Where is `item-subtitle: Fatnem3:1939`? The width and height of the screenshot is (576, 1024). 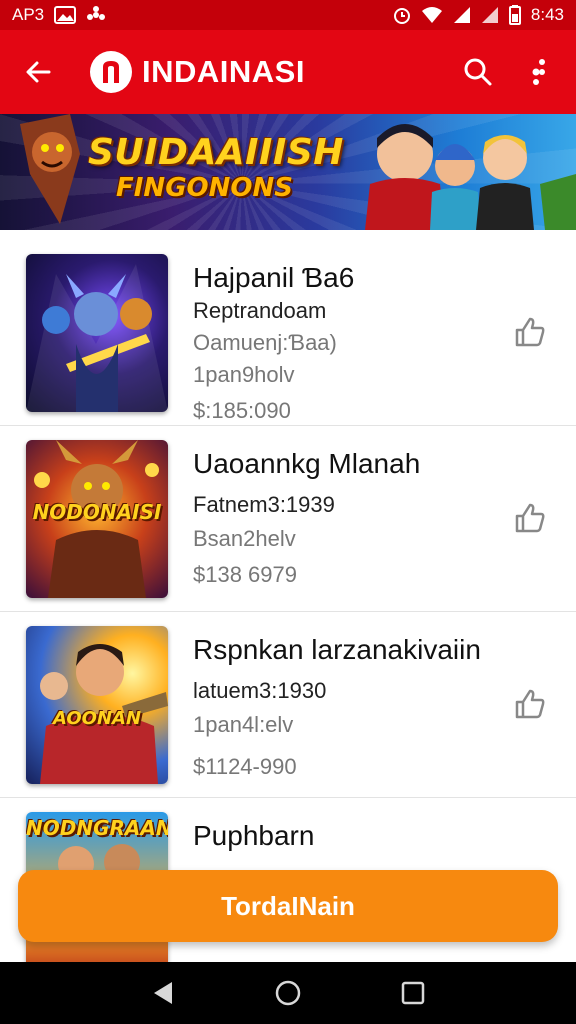
item-subtitle: Fatnem3:1939 is located at coordinates (264, 504).